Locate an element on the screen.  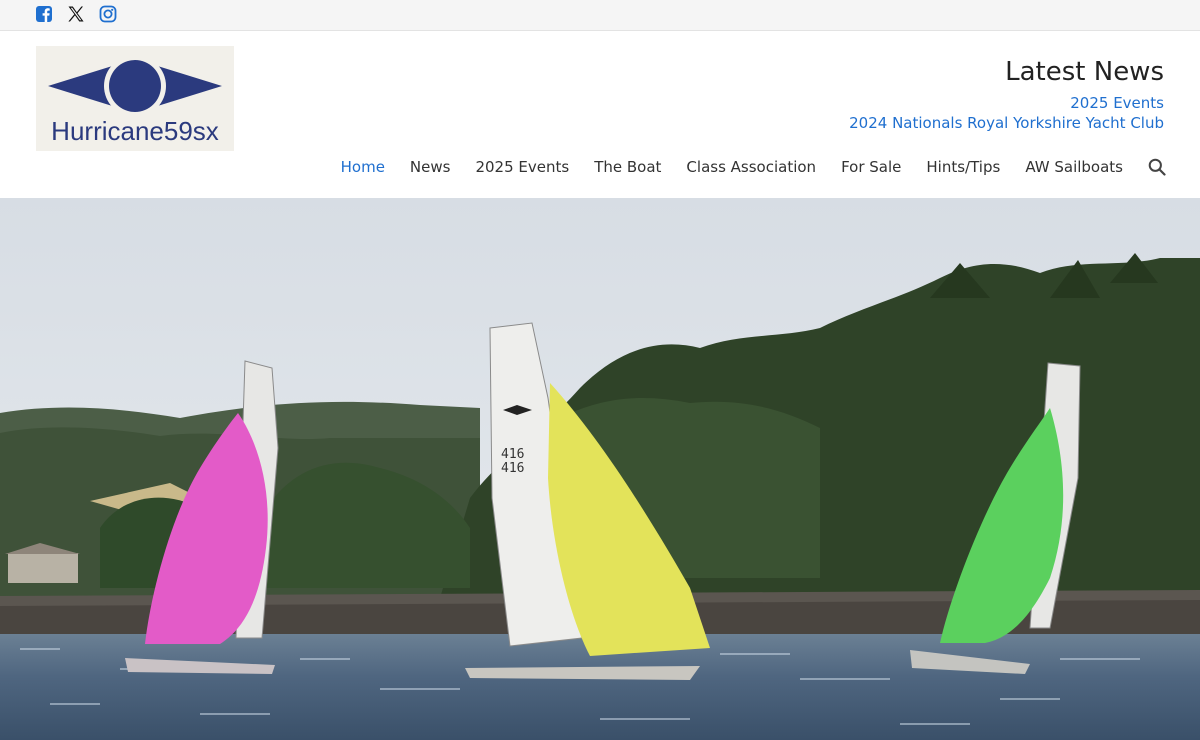
sail-number-top: 416 is located at coordinates (513, 454).